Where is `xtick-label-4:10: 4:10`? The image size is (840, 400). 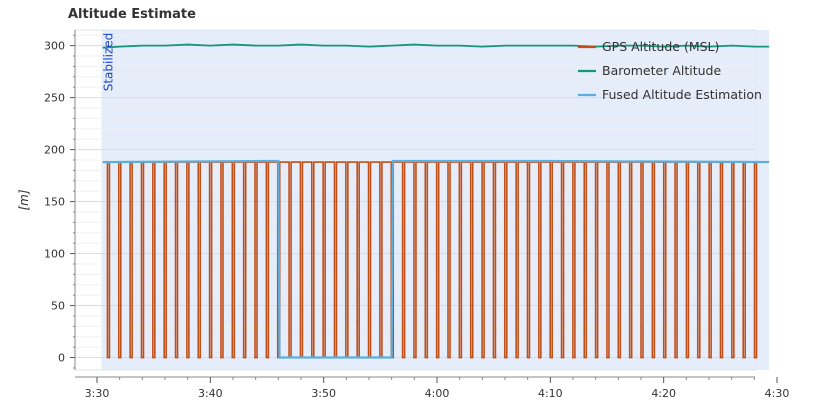
xtick-label-4:10: 4:10 is located at coordinates (550, 393).